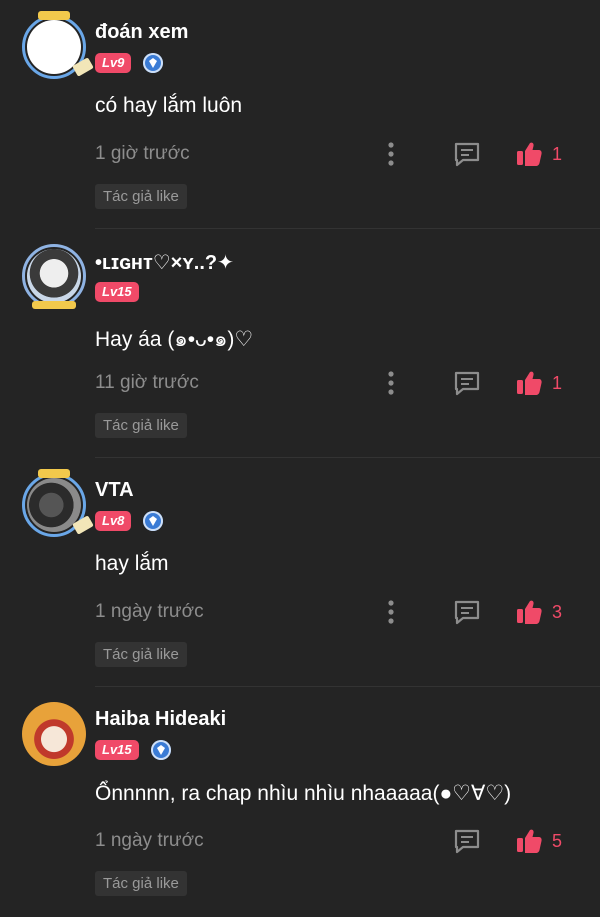  I want to click on level-badge: Lv8, so click(113, 521).